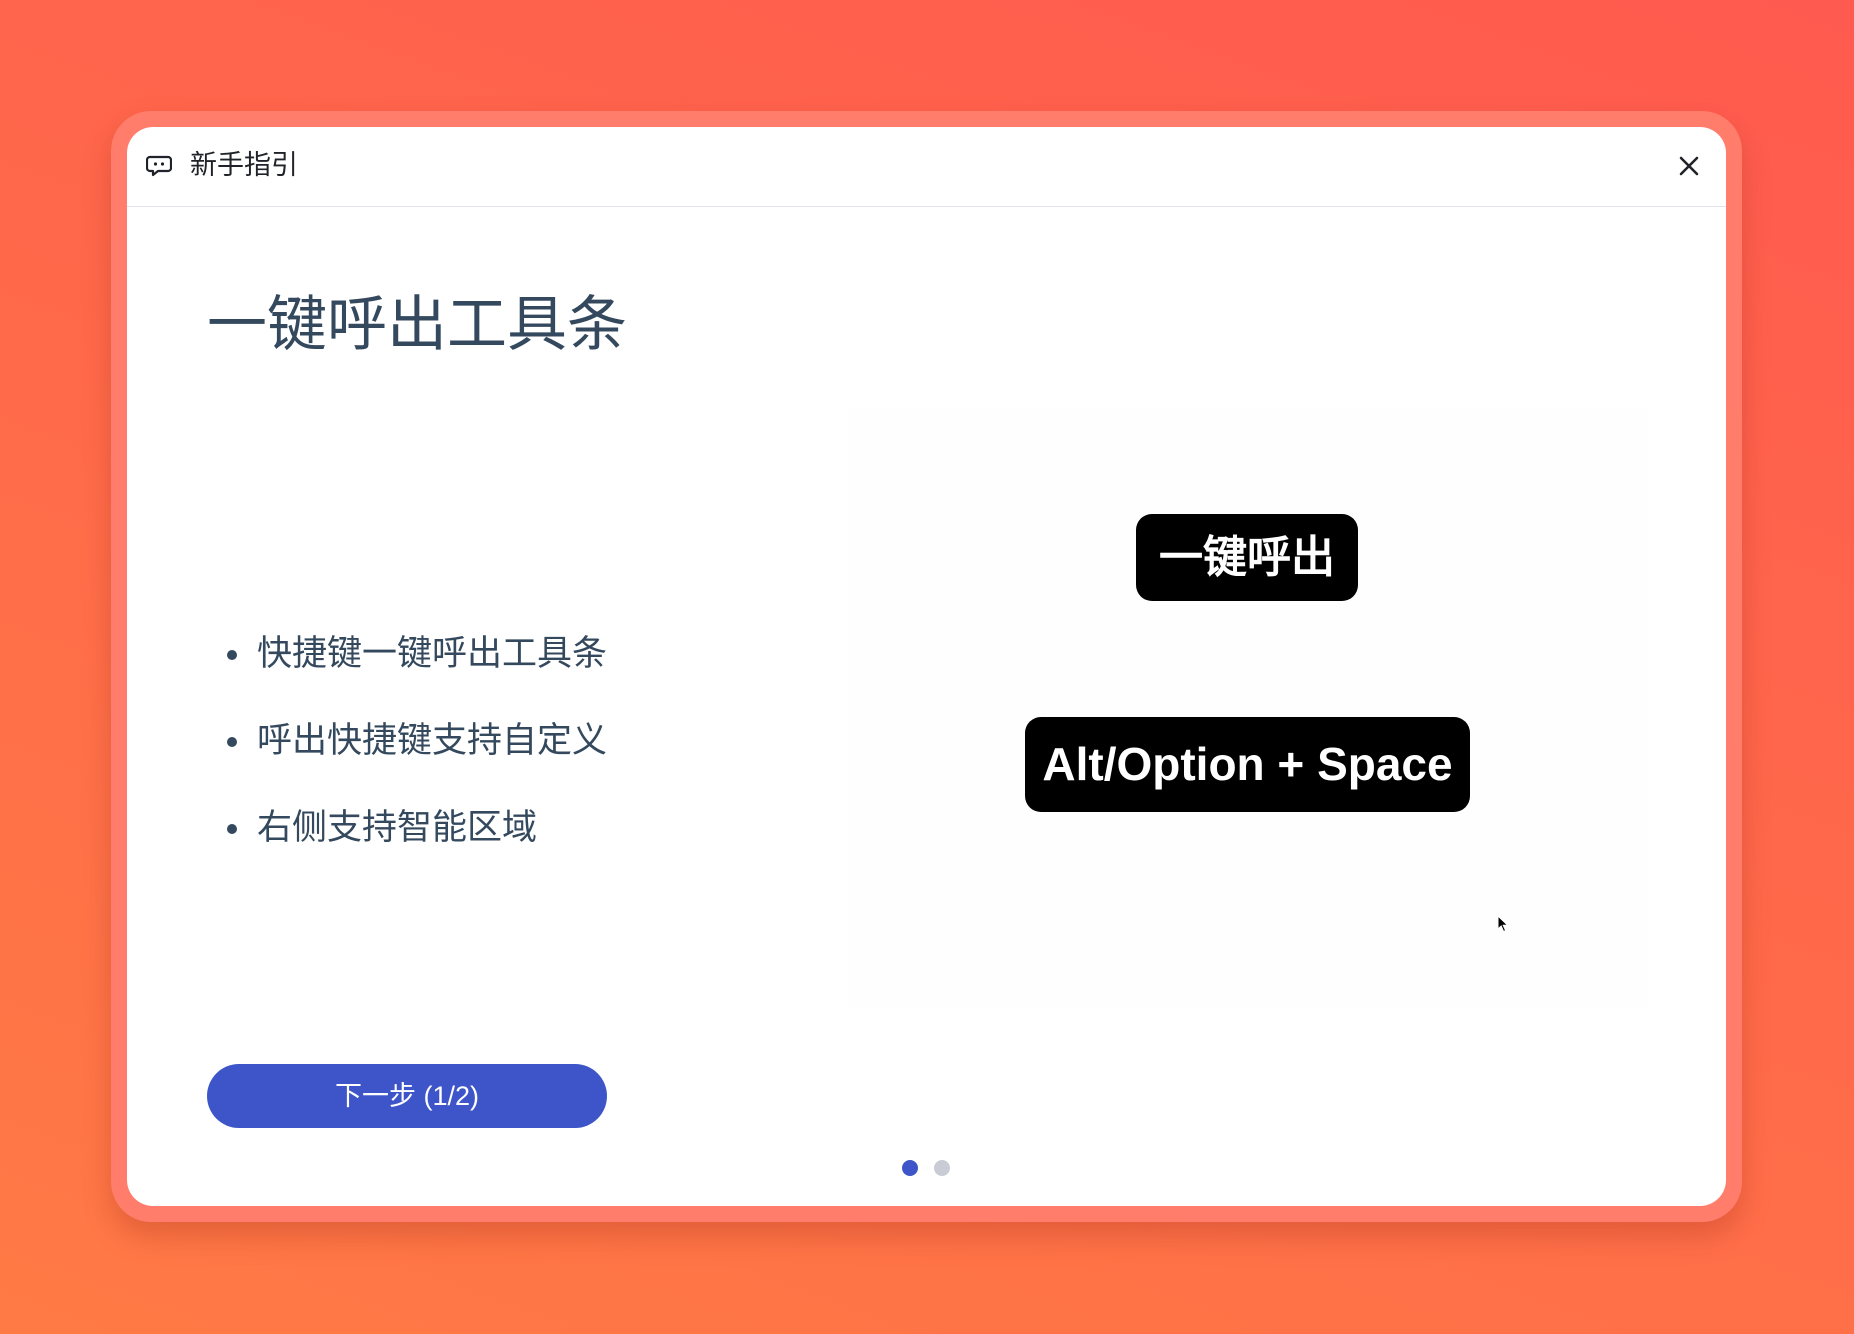  What do you see at coordinates (926, 167) in the screenshot?
I see `dialog-titlebar: 新手指引` at bounding box center [926, 167].